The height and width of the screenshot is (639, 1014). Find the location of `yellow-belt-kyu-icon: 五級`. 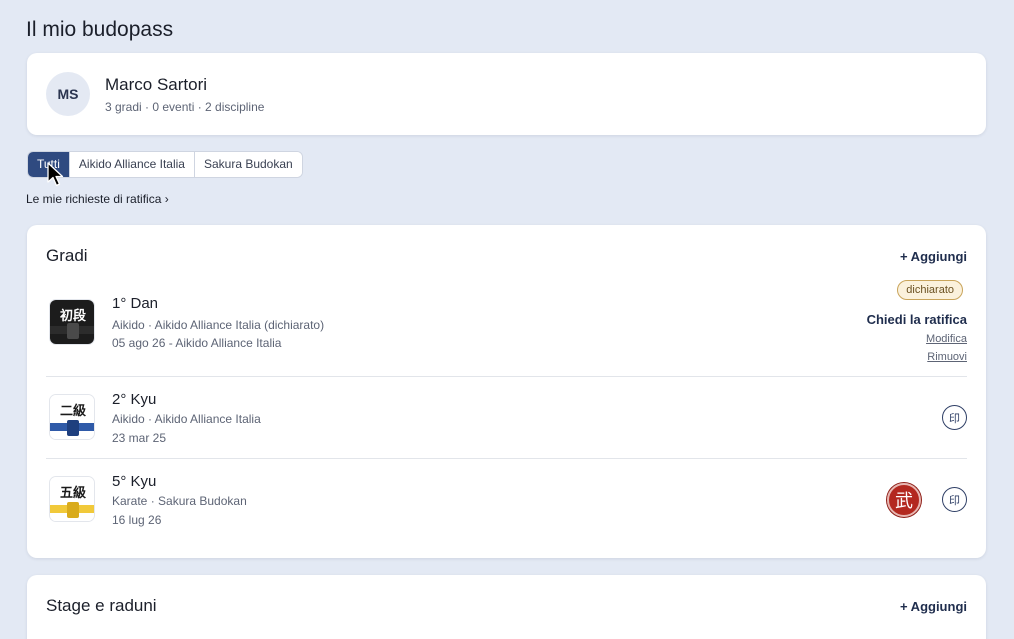

yellow-belt-kyu-icon: 五級 is located at coordinates (72, 499).